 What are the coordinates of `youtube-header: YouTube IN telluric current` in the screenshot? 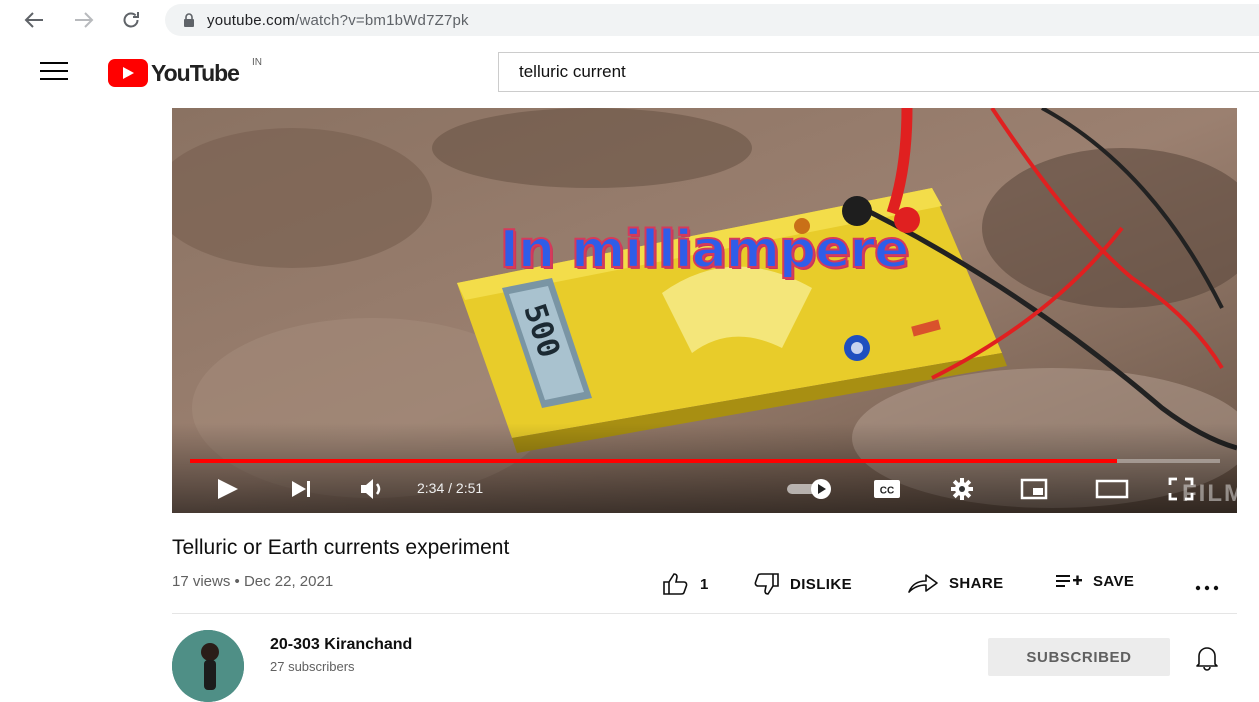 It's located at (629, 70).